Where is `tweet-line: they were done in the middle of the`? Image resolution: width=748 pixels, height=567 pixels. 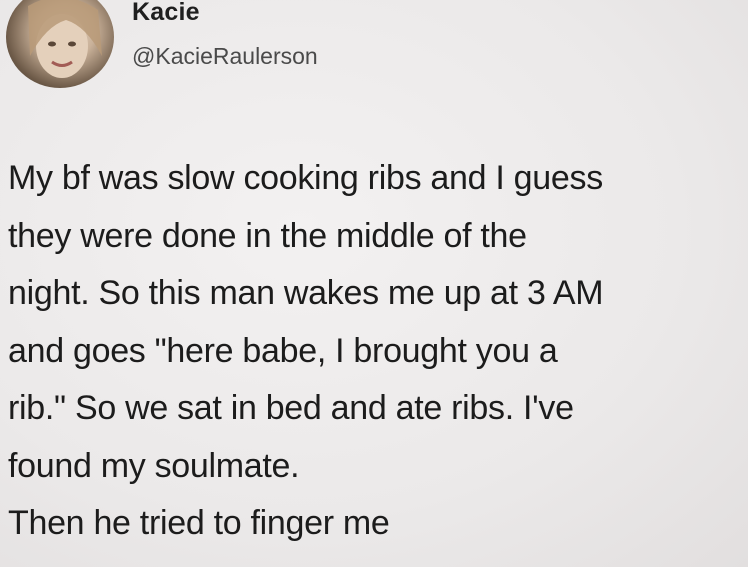 tweet-line: they were done in the middle of the is located at coordinates (267, 235).